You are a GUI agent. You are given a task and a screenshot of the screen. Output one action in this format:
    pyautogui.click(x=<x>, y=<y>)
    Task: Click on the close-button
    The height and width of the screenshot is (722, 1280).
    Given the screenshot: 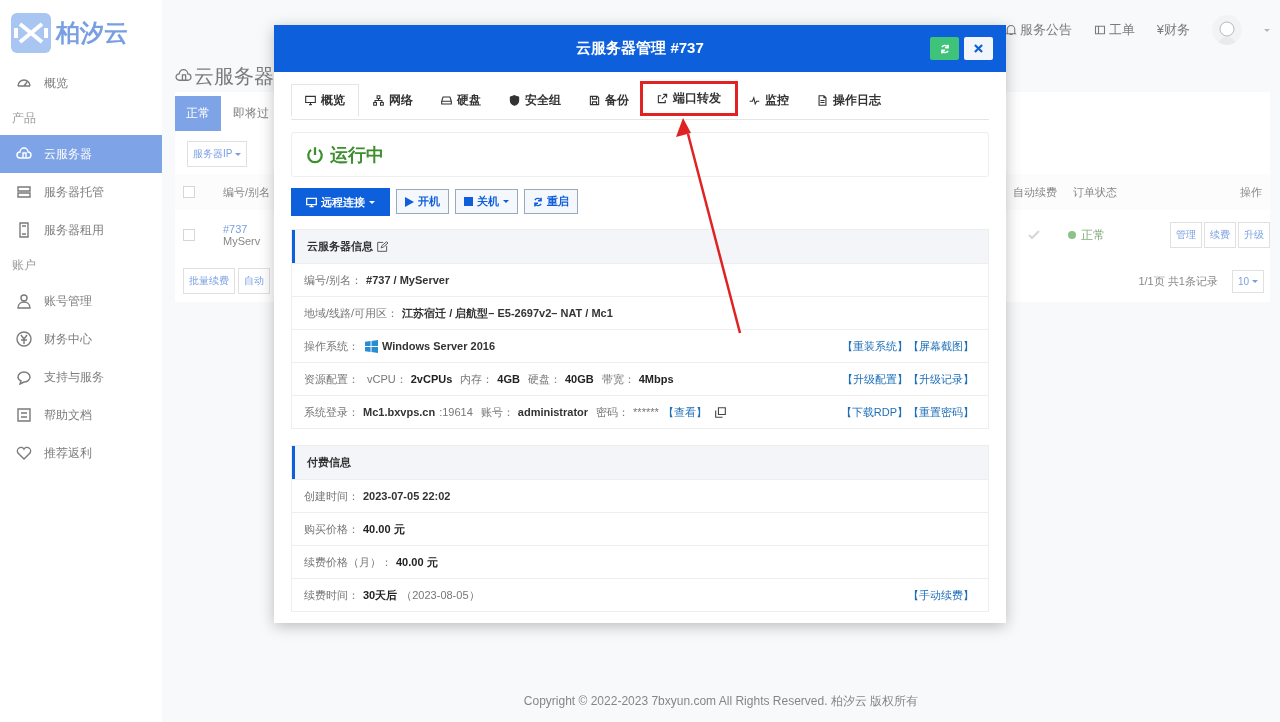 What is the action you would take?
    pyautogui.click(x=978, y=48)
    